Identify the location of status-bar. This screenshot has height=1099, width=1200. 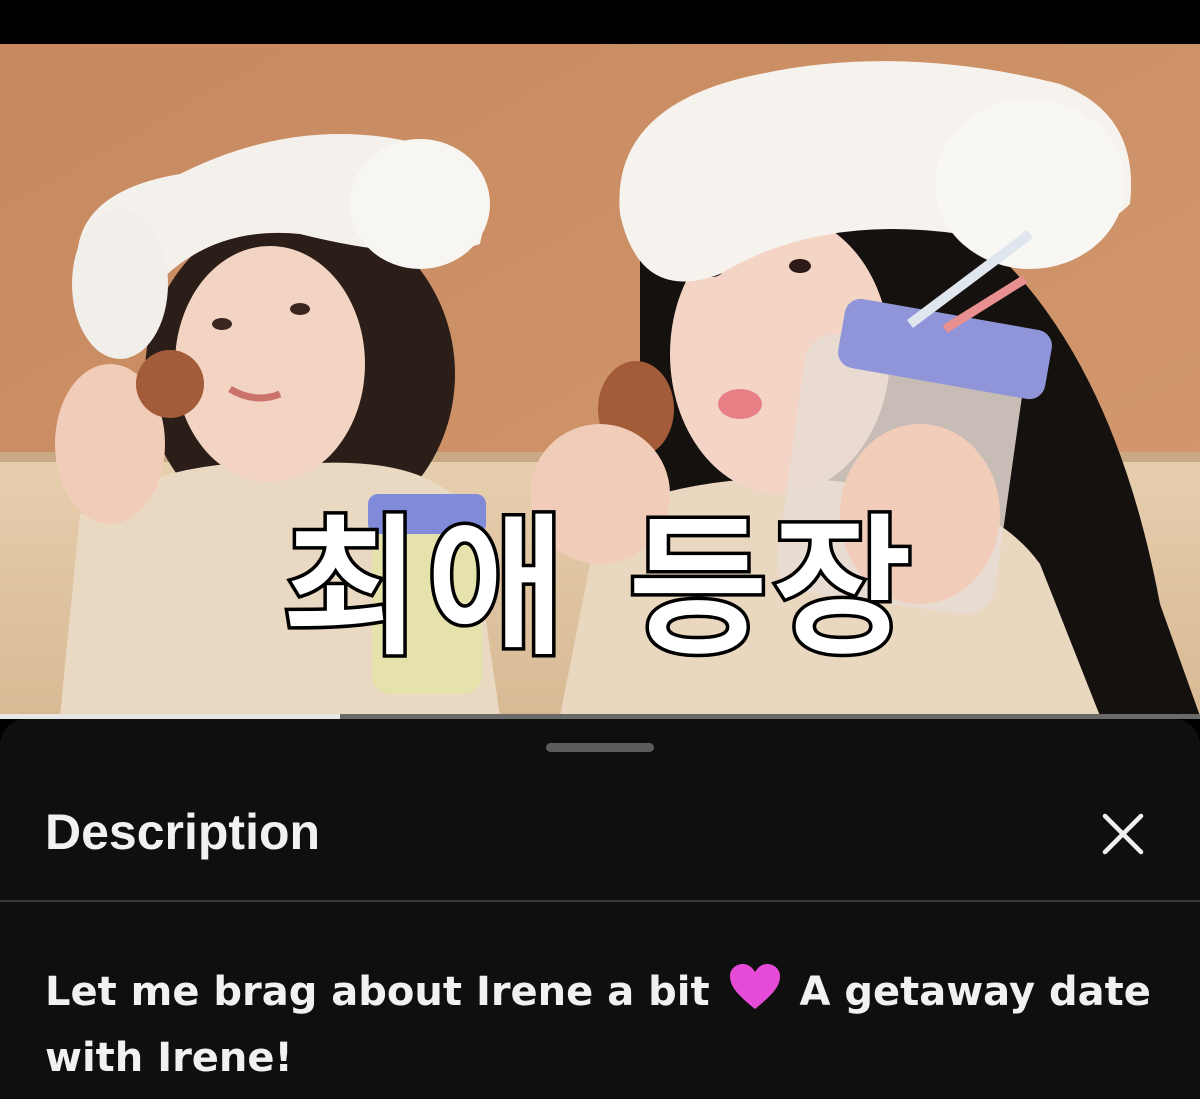
(600, 22).